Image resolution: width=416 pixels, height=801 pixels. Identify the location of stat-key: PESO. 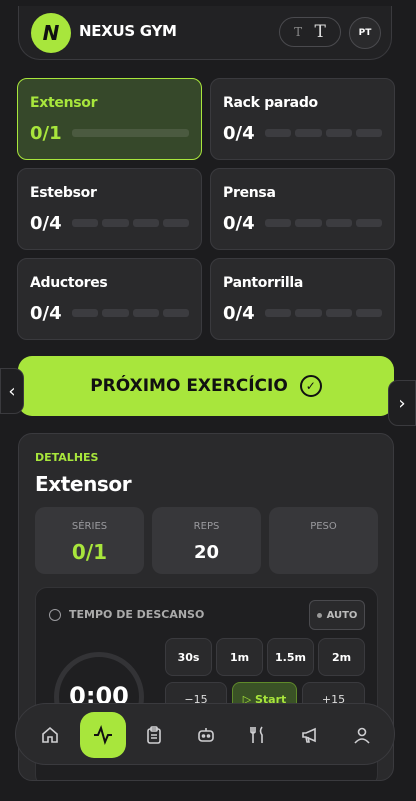
(323, 526).